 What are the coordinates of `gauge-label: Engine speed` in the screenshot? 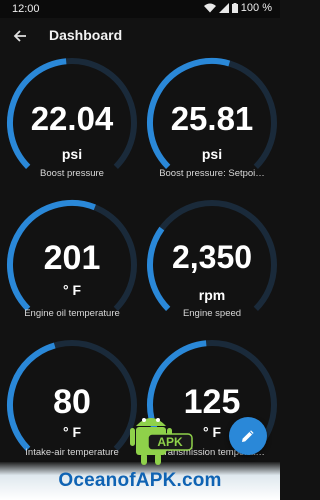 It's located at (212, 313).